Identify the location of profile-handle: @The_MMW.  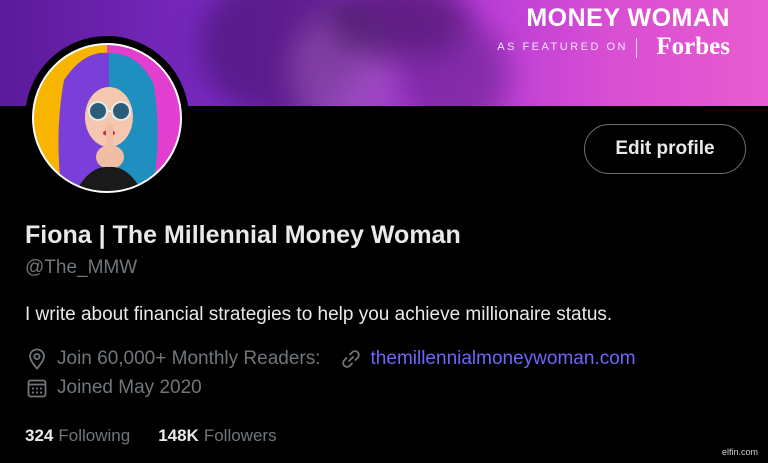
(81, 267).